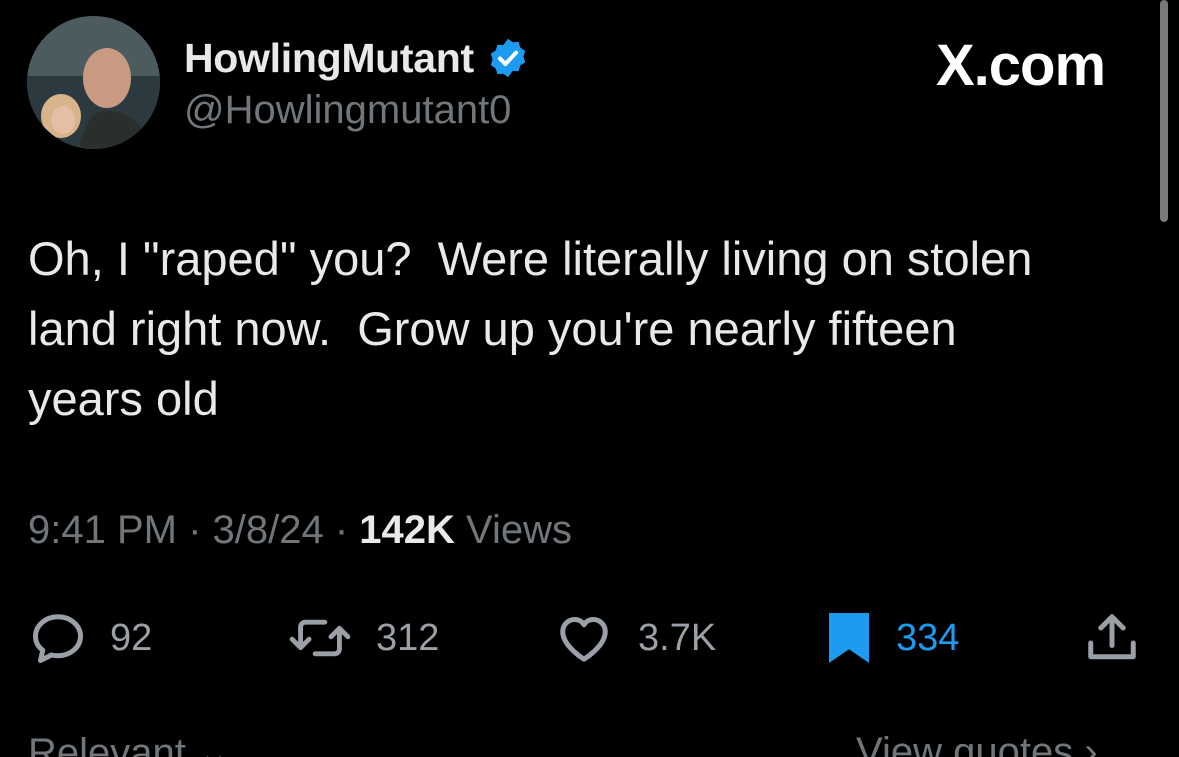 This screenshot has height=757, width=1179. Describe the element at coordinates (102, 530) in the screenshot. I see `tweet-time: 9:41 PM` at that location.